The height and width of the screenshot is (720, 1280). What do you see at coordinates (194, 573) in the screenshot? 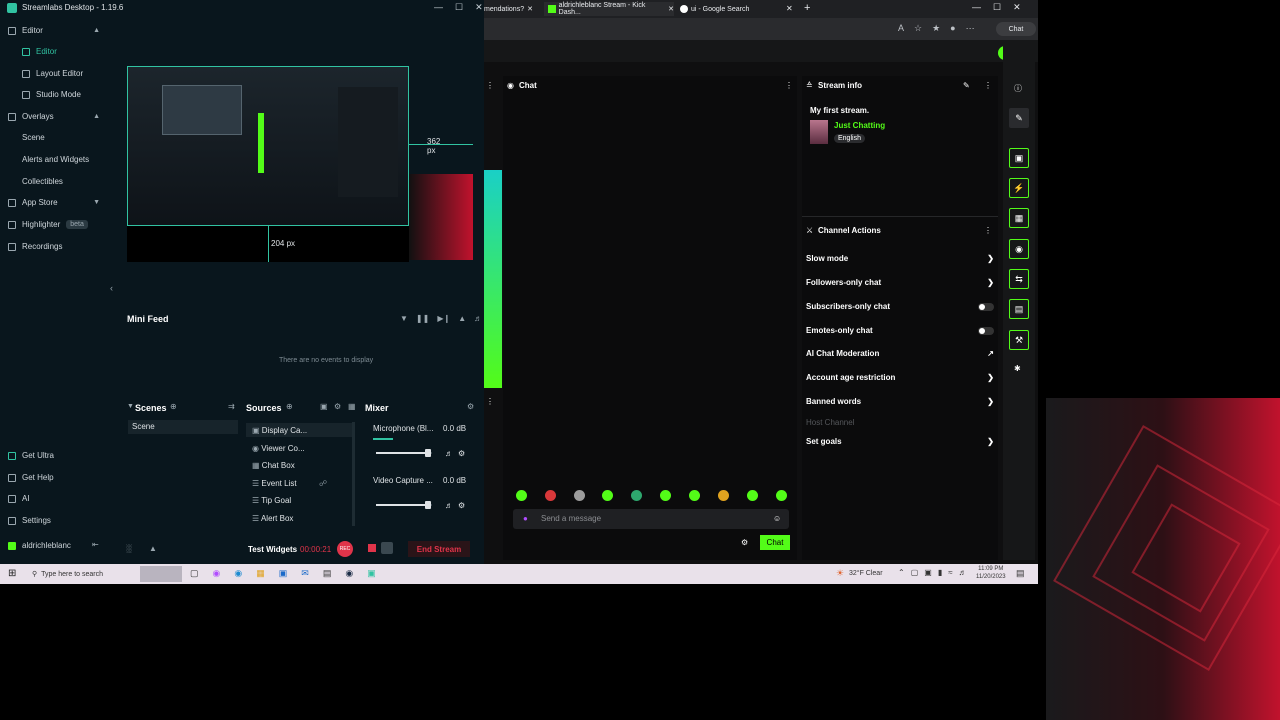
I see `task-view-icon: ▢` at bounding box center [194, 573].